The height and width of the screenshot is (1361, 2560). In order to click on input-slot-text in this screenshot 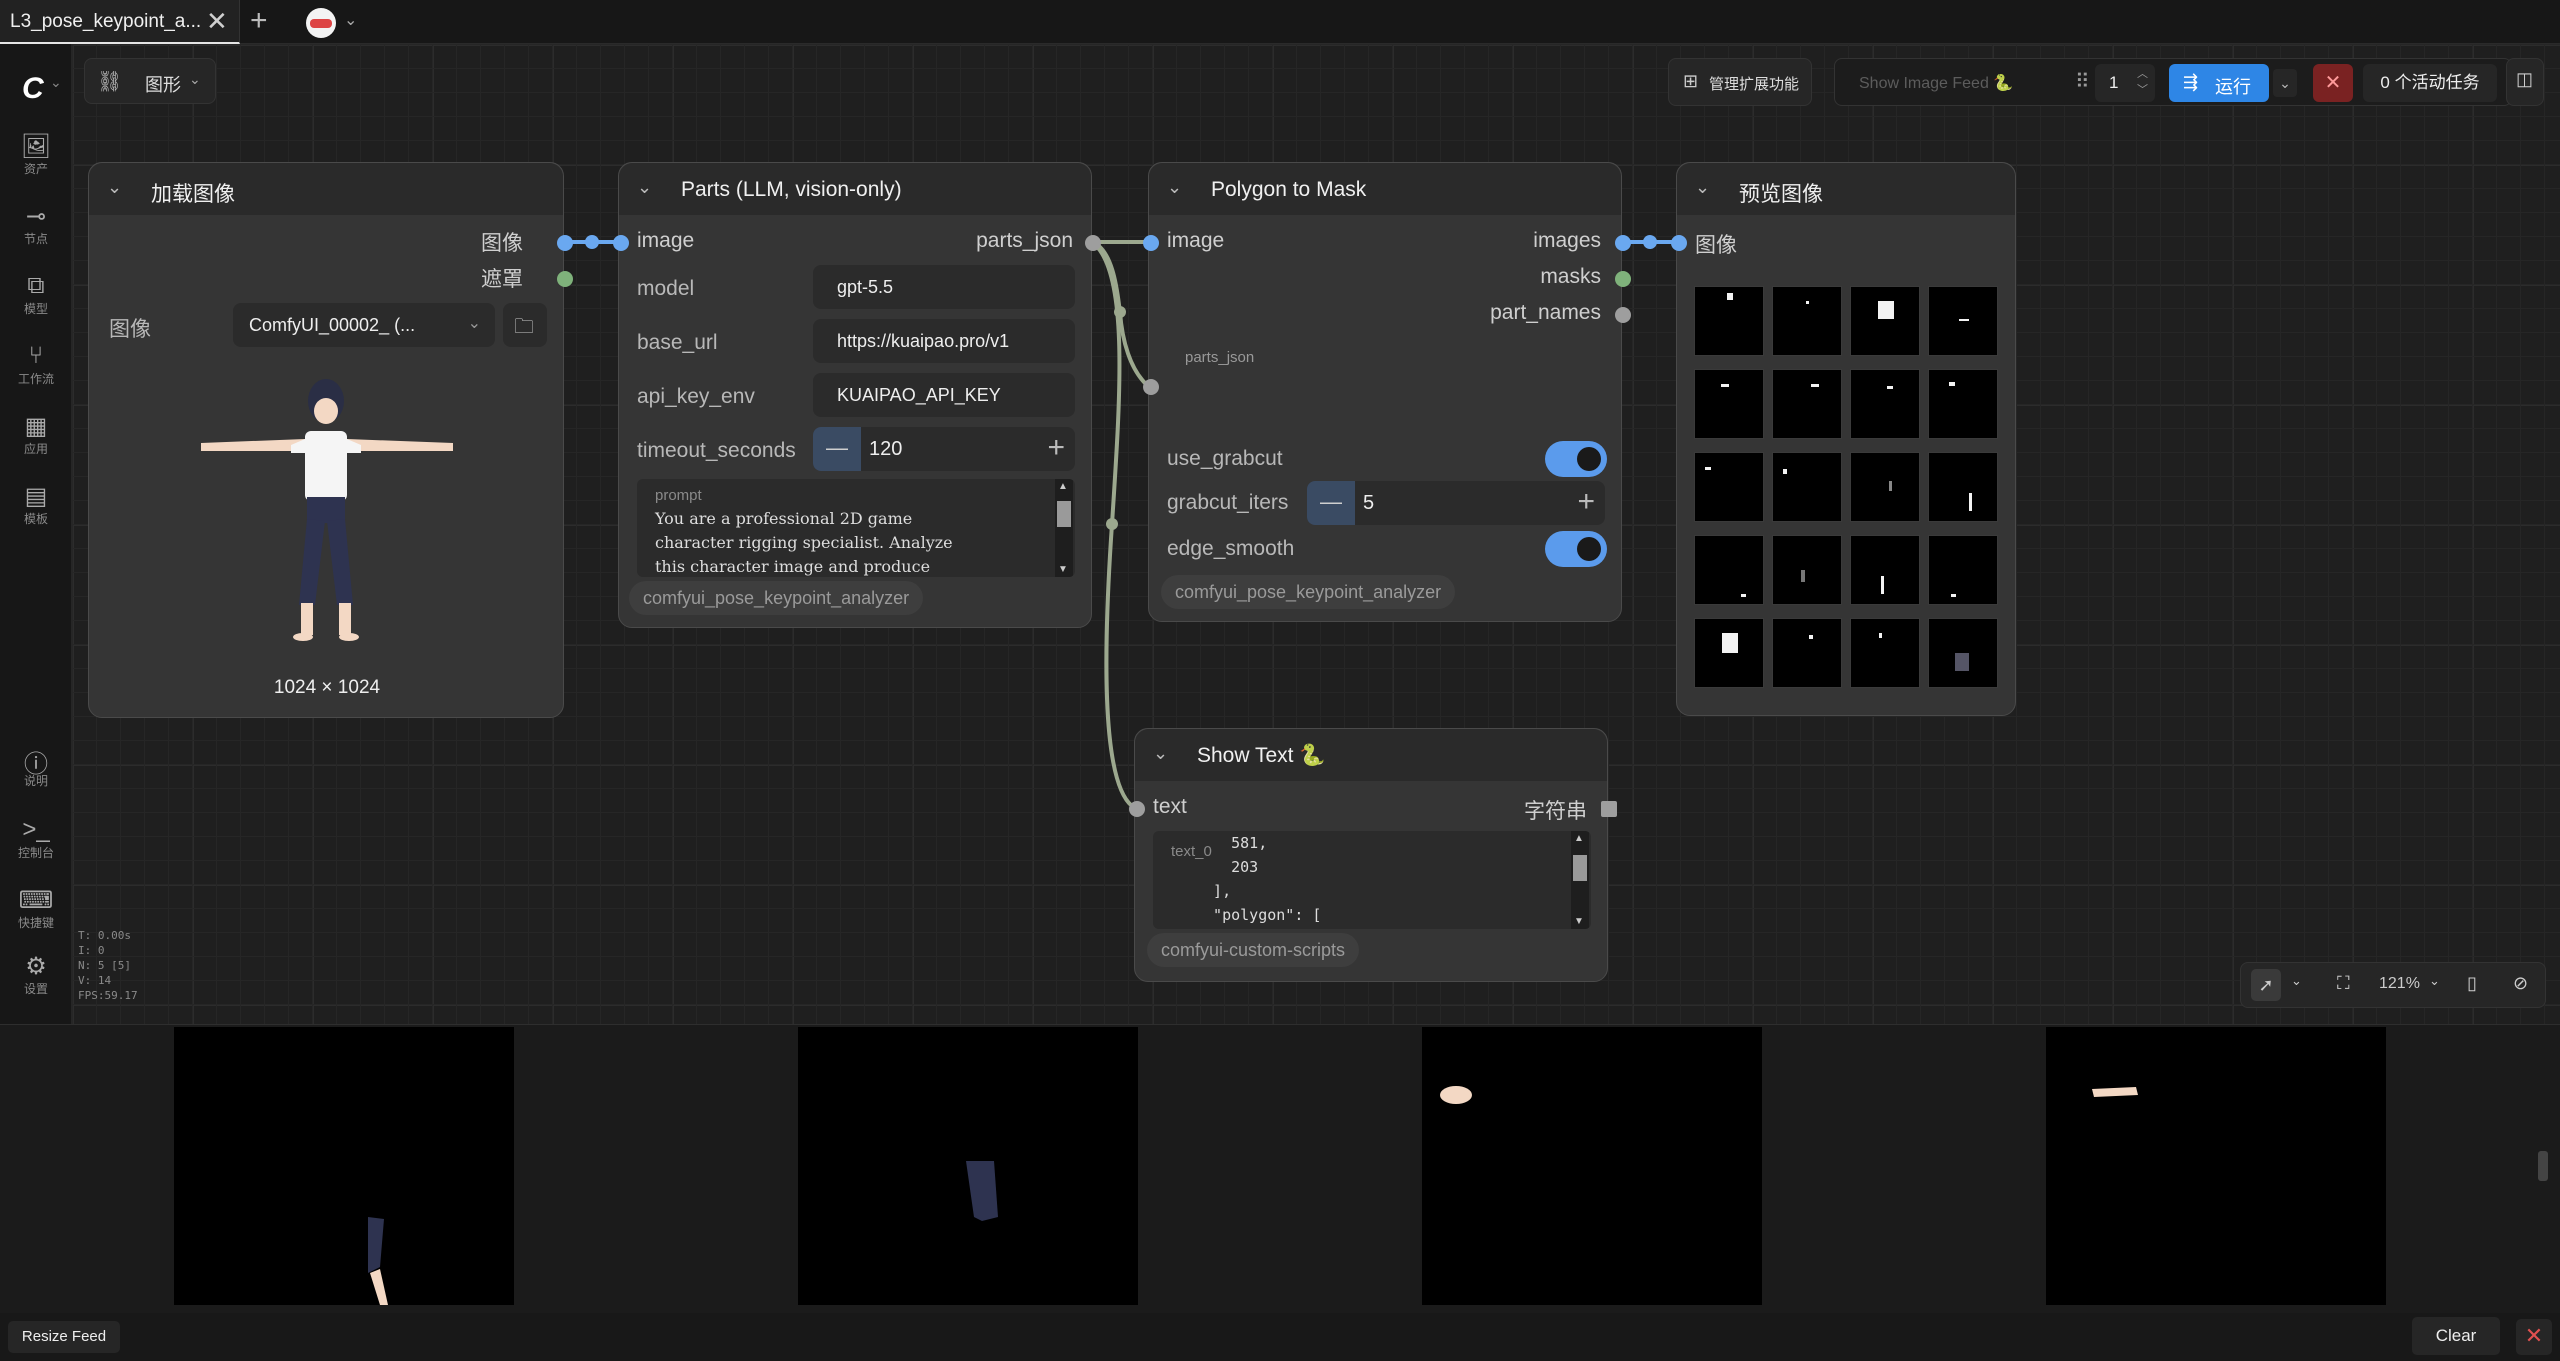, I will do `click(1137, 809)`.